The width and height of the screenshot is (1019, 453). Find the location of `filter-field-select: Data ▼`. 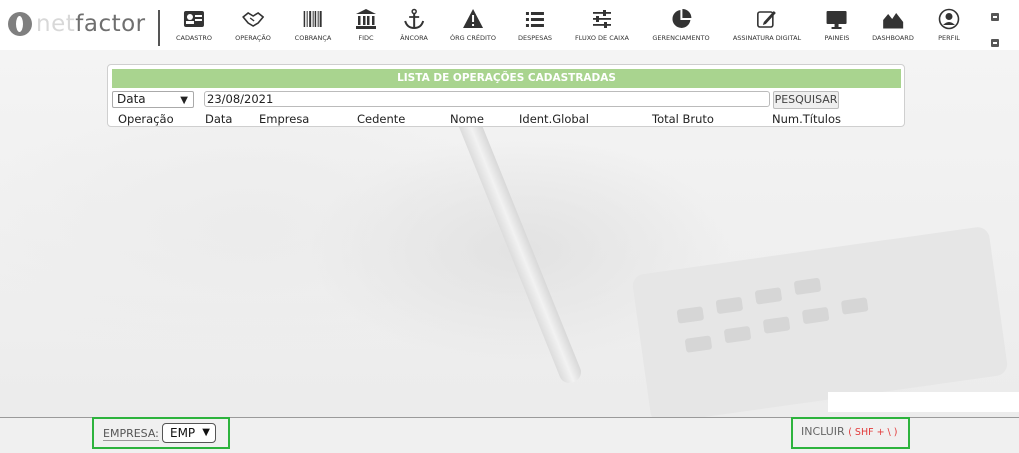

filter-field-select: Data ▼ is located at coordinates (153, 99).